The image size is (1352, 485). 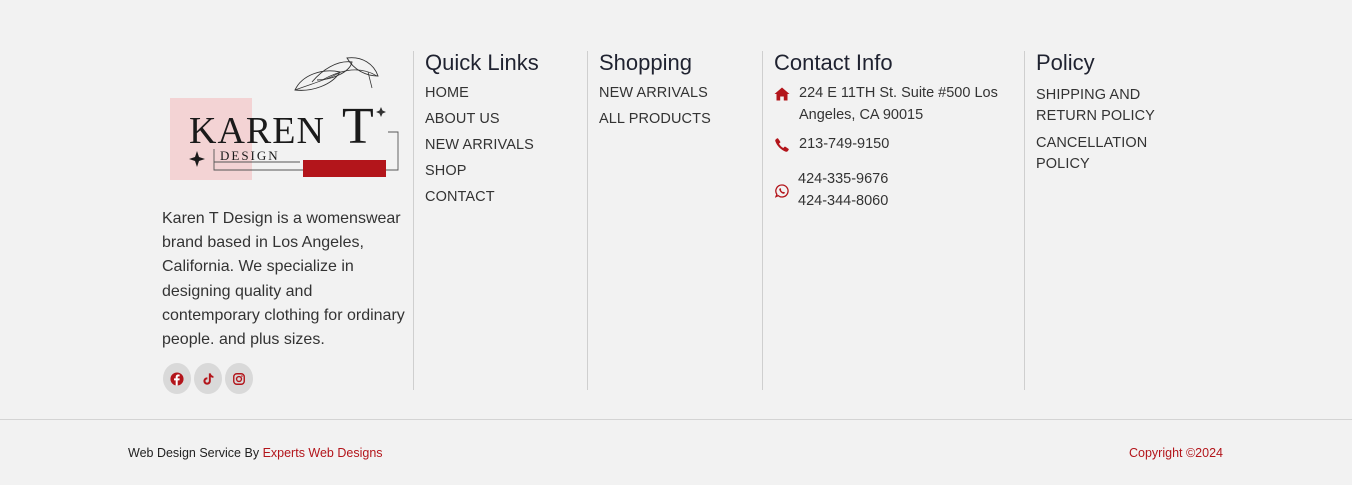 I want to click on facebook-link, so click(x=177, y=378).